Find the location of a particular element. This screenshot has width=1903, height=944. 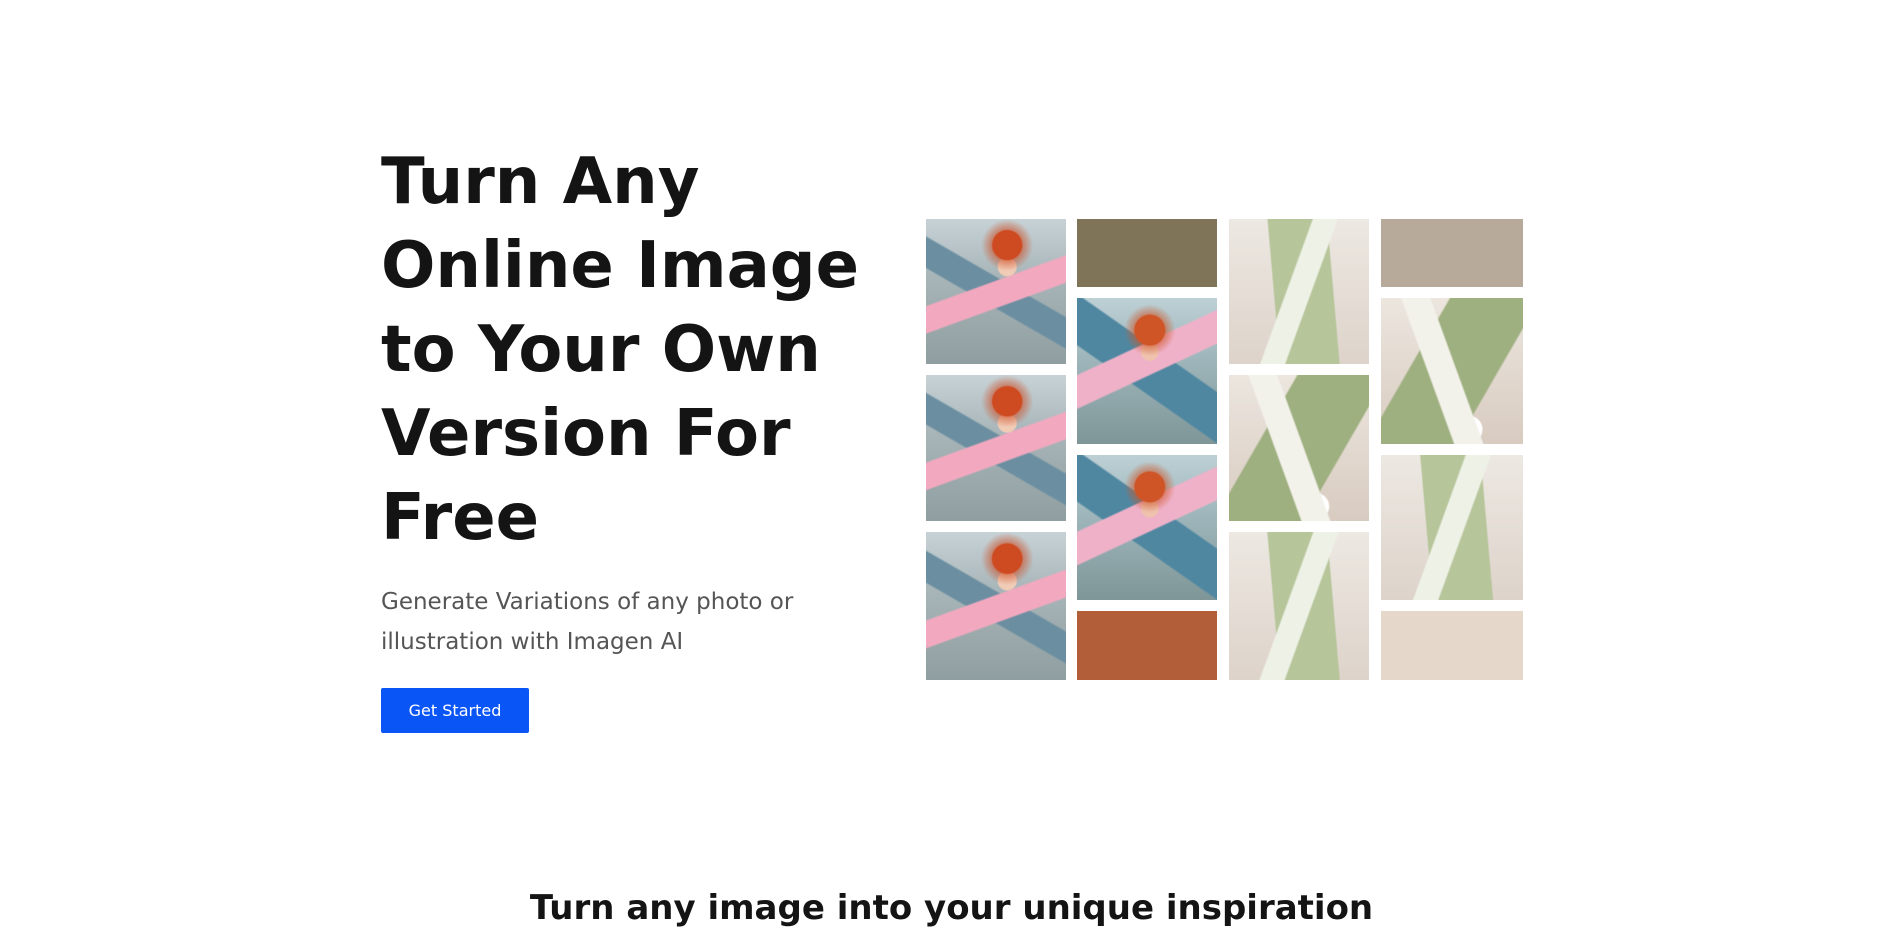

rust-swatch is located at coordinates (1147, 645).